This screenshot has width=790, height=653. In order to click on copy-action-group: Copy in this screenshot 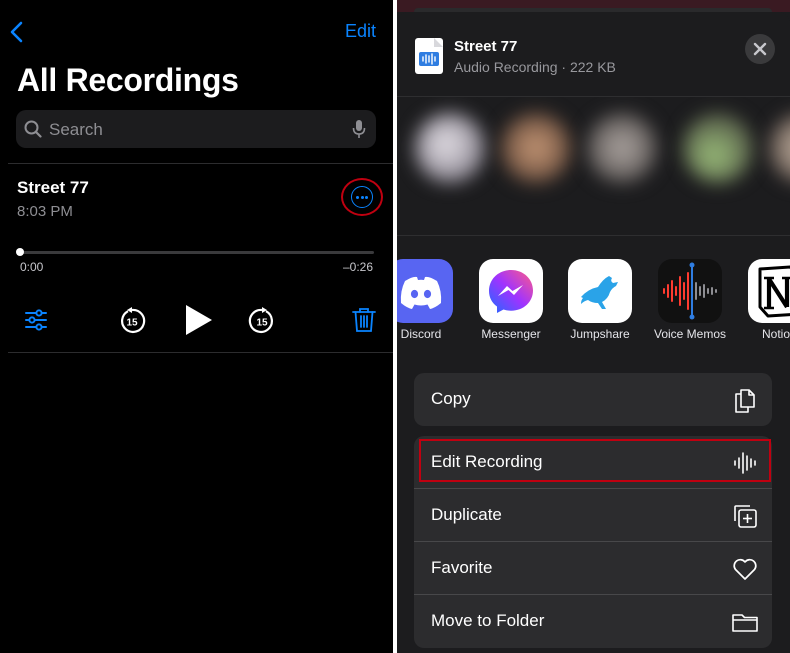, I will do `click(593, 399)`.